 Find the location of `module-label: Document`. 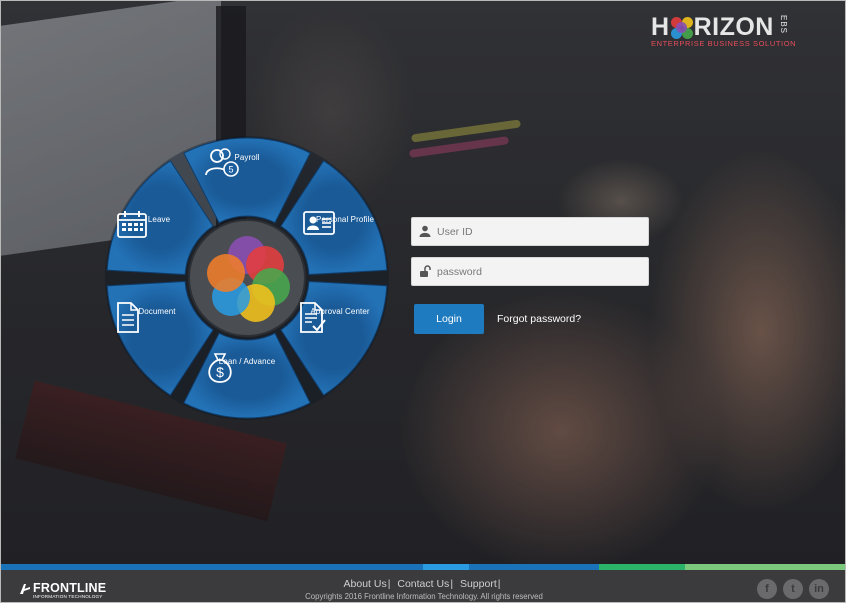

module-label: Document is located at coordinates (157, 311).